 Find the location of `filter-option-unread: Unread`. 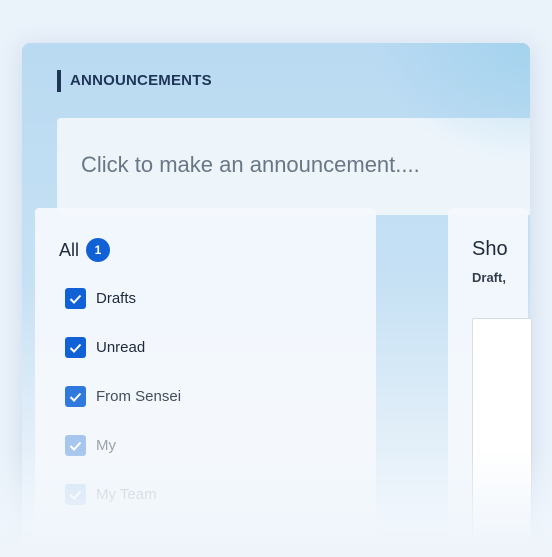

filter-option-unread: Unread is located at coordinates (105, 347).